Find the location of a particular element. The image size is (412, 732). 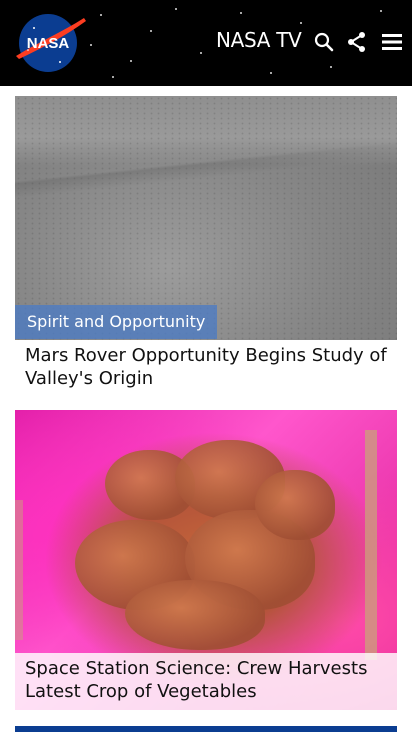

search-icon is located at coordinates (324, 42).